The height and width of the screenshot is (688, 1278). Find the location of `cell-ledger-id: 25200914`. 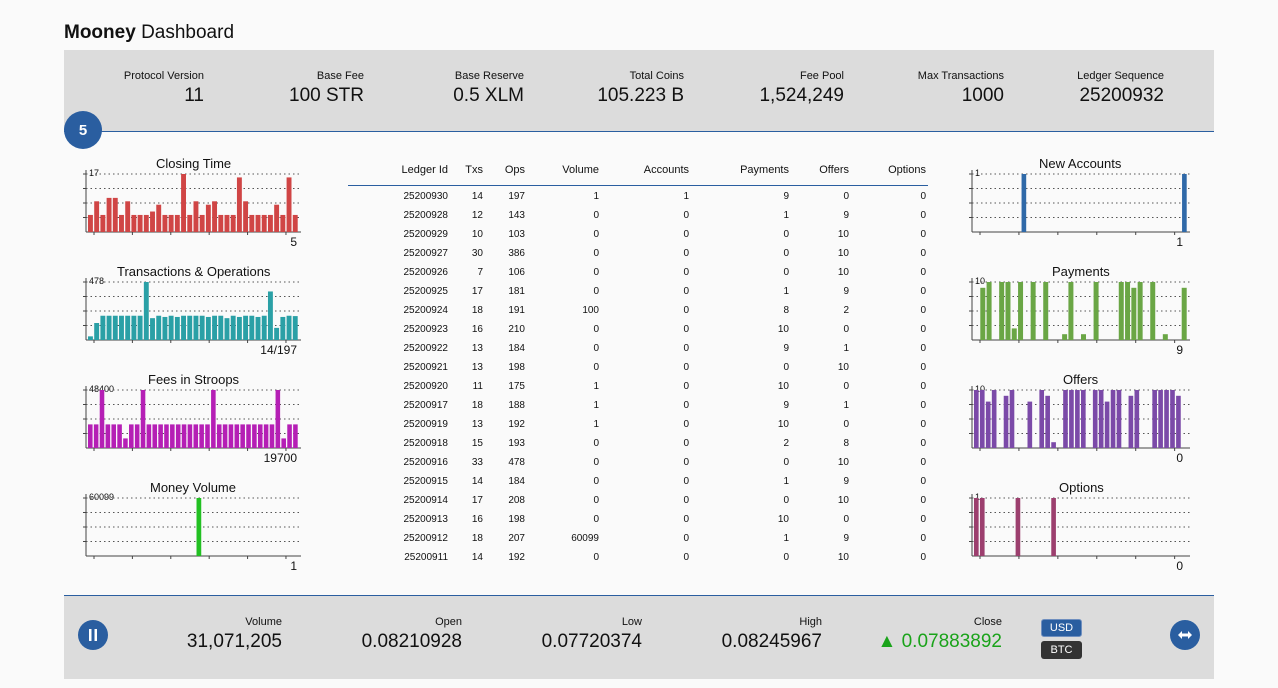

cell-ledger-id: 25200914 is located at coordinates (426, 500).